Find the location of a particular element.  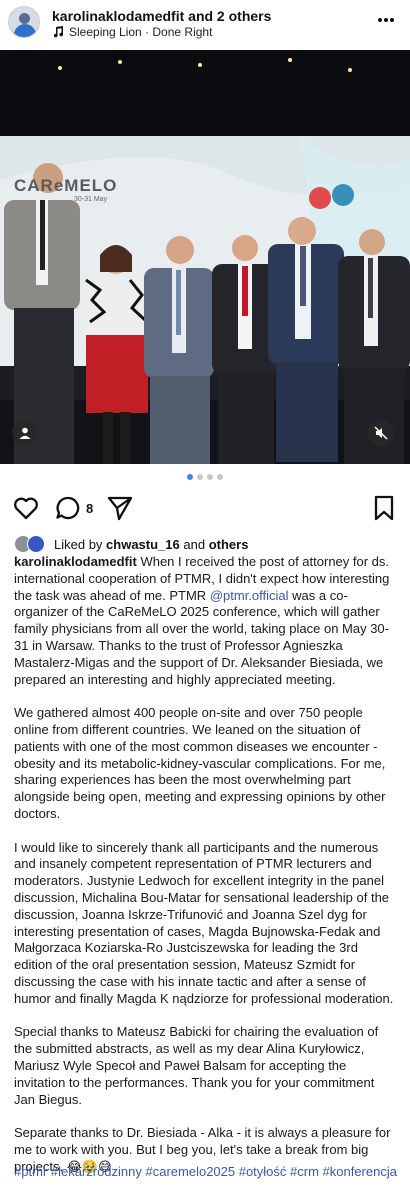

liker-avatars is located at coordinates (31, 544).